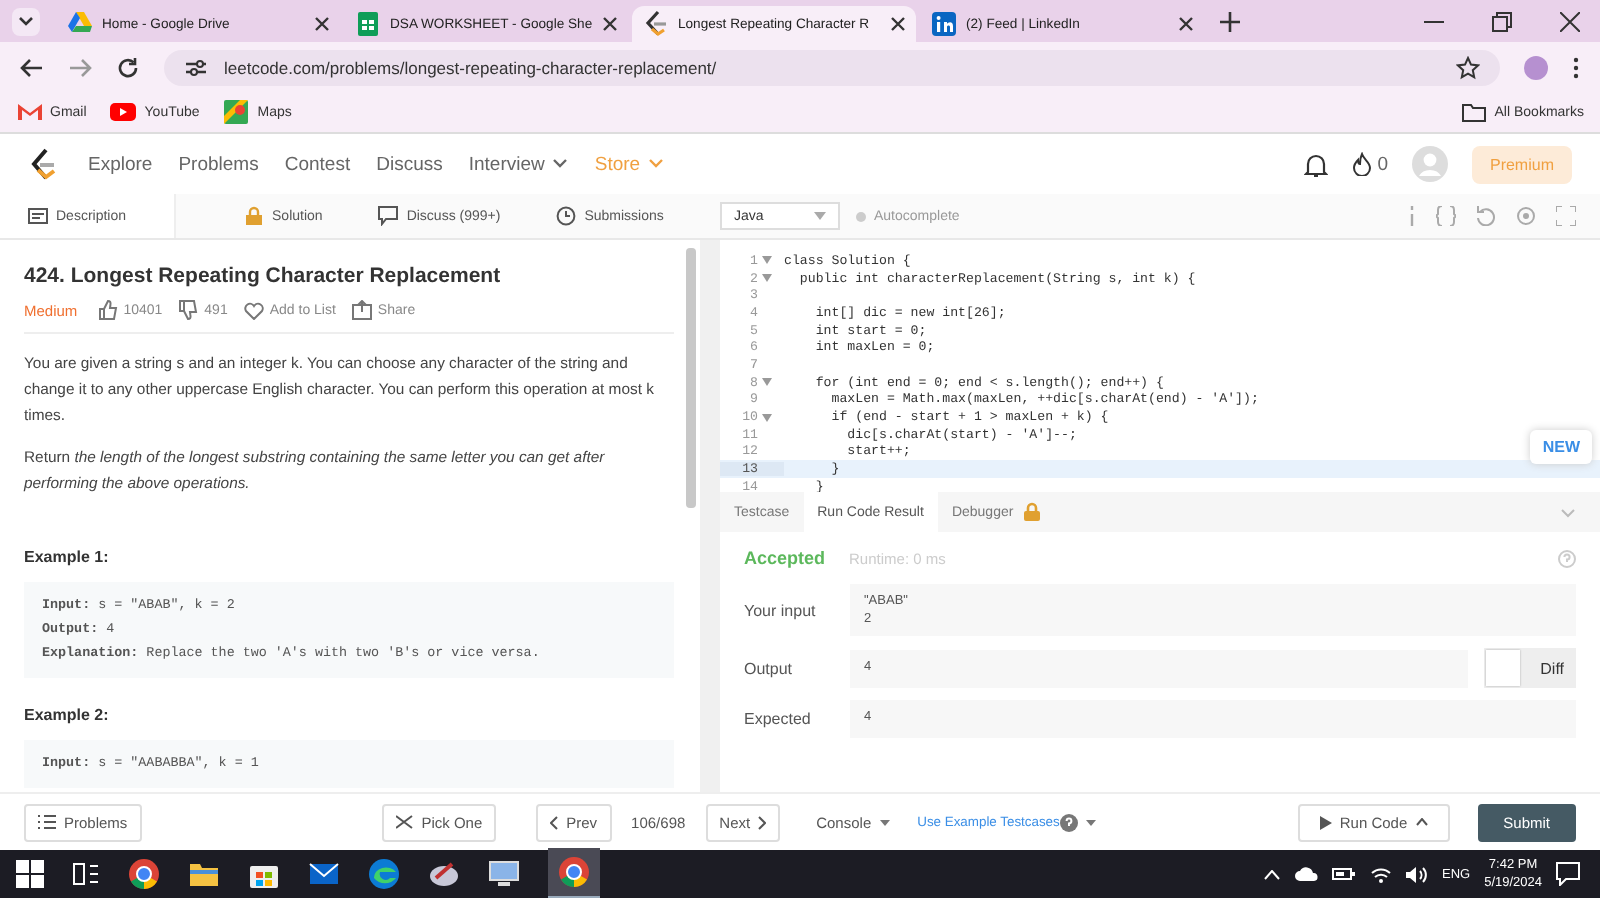 The width and height of the screenshot is (1600, 898). I want to click on notification-icon, so click(1568, 874).